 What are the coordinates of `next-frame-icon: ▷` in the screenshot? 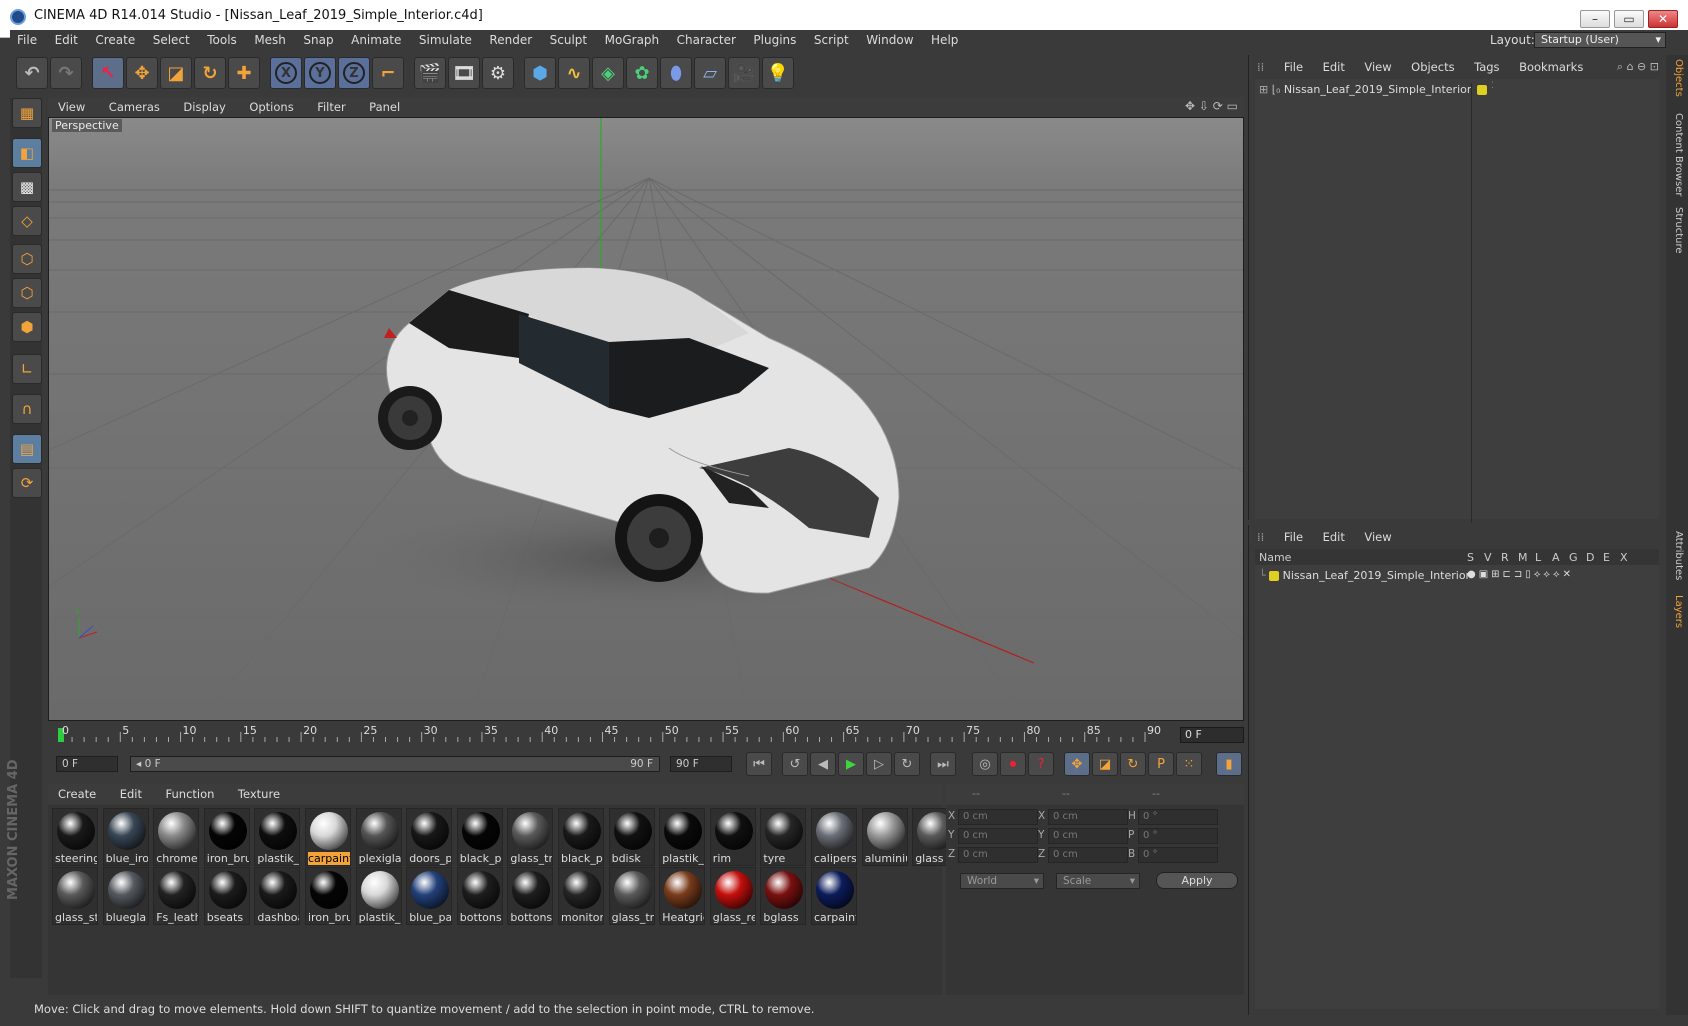 It's located at (879, 764).